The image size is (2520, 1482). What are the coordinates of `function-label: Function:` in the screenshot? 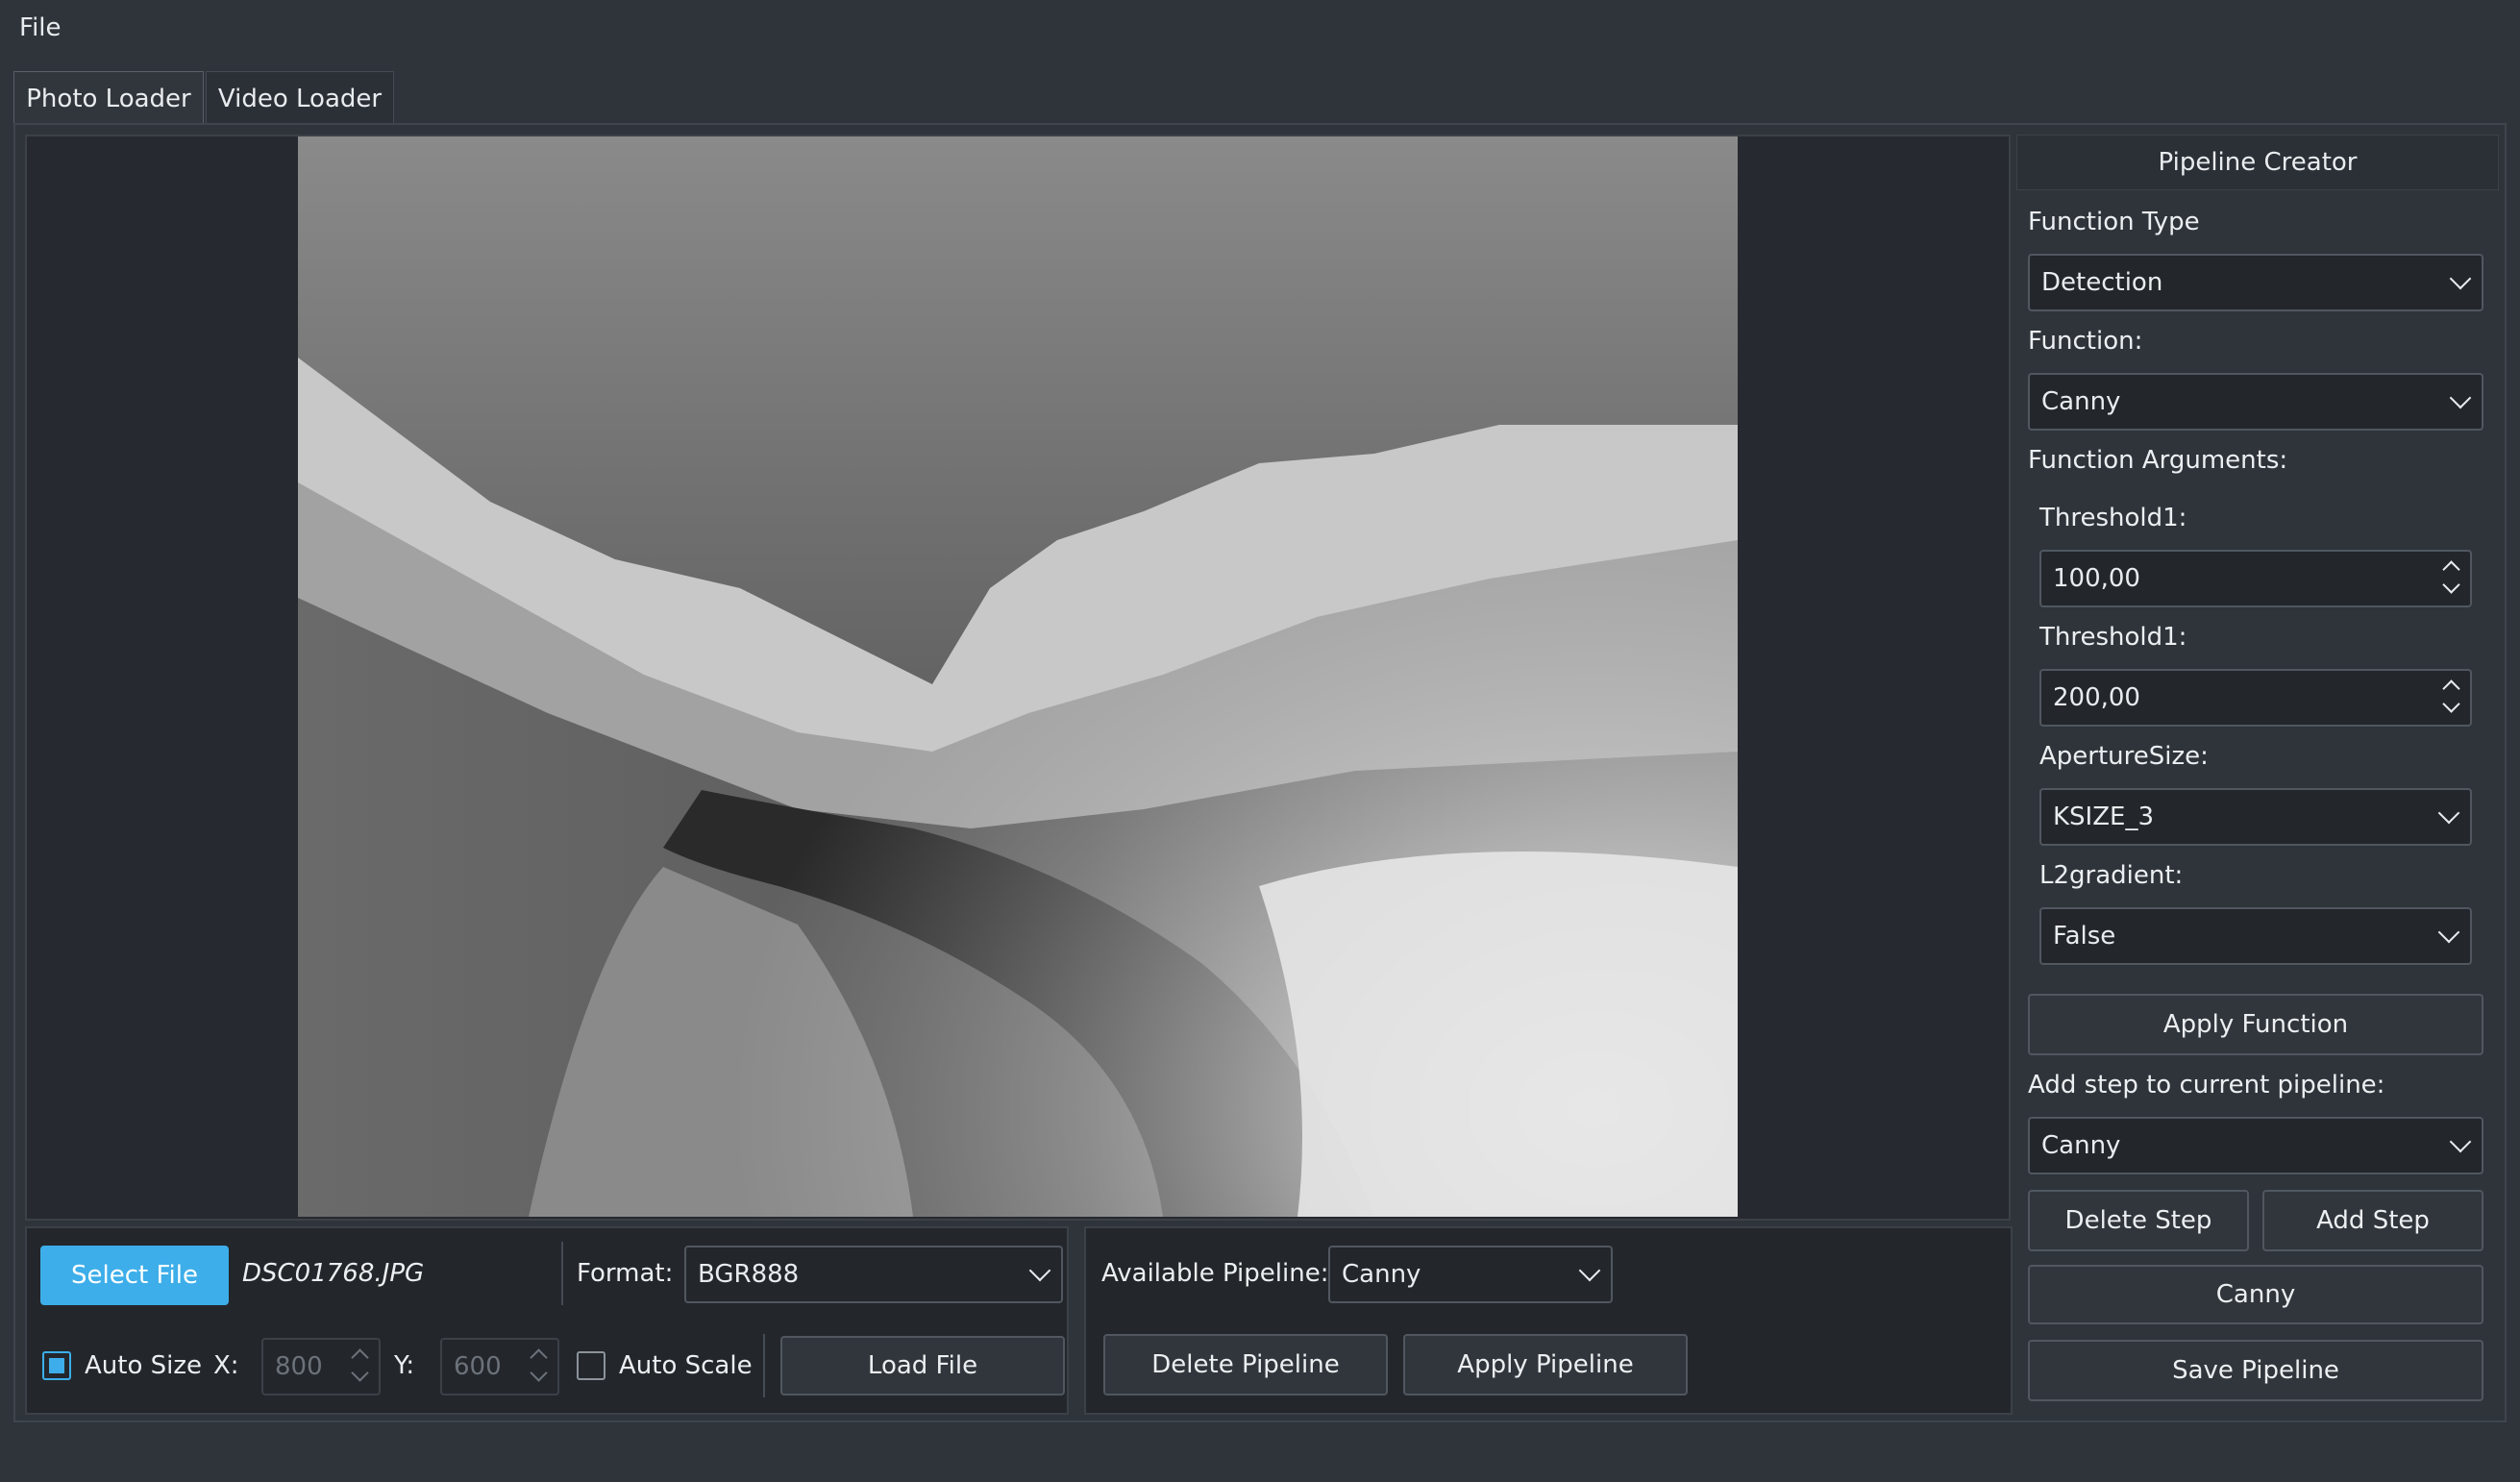 It's located at (2086, 341).